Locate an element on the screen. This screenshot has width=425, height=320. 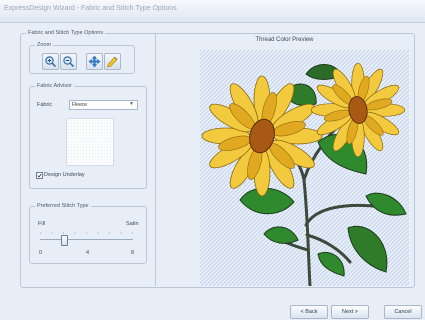
stitch-slider-track is located at coordinates (86, 239).